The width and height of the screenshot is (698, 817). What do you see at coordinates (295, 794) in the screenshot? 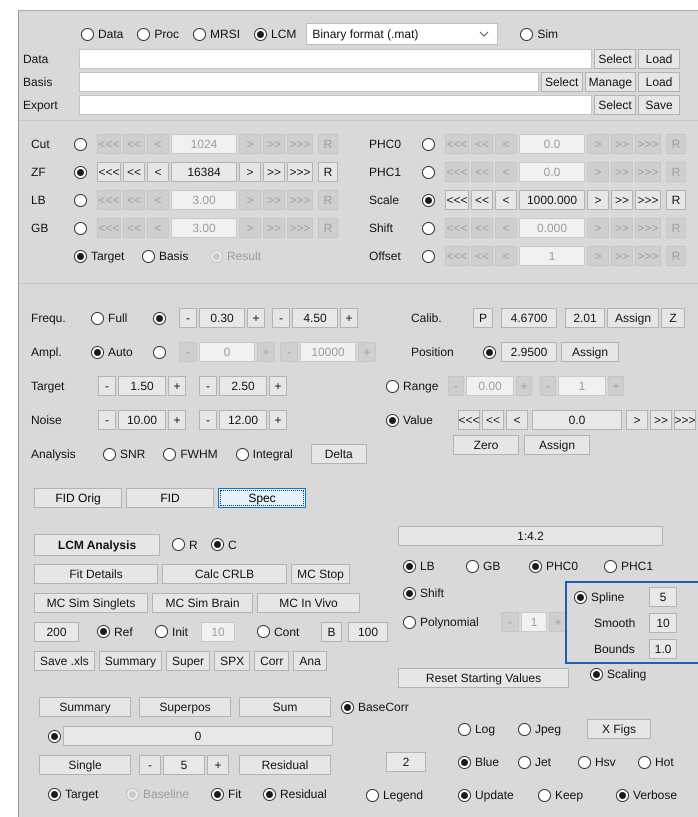
I see `radio-button: Residual` at bounding box center [295, 794].